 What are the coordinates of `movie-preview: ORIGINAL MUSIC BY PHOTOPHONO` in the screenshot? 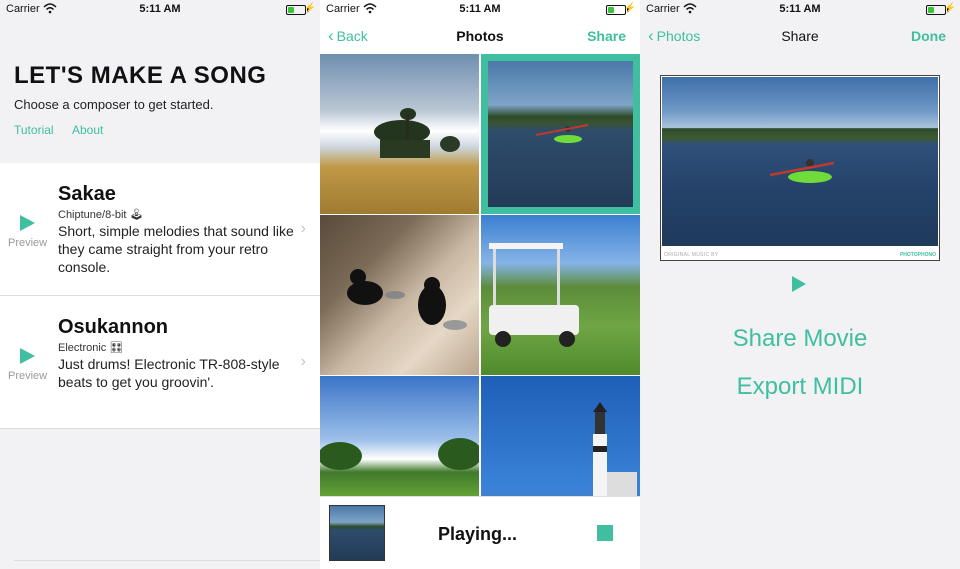 It's located at (800, 168).